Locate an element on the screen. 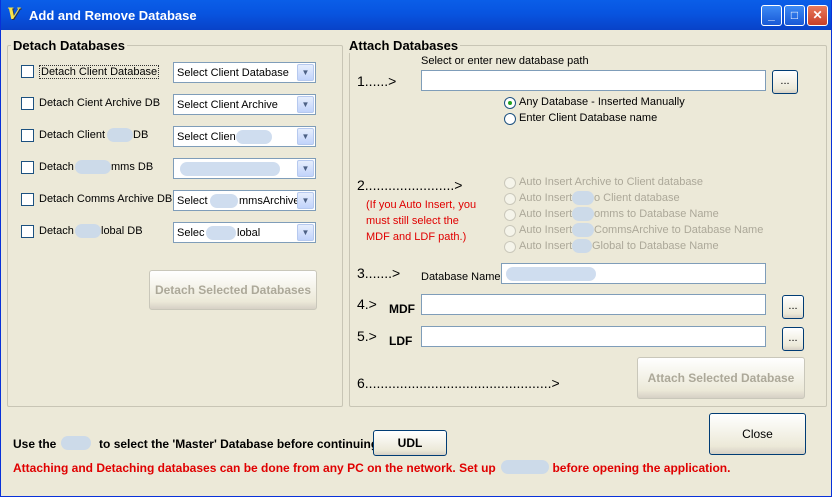 This screenshot has width=832, height=497. udl-button: UDL is located at coordinates (410, 443).